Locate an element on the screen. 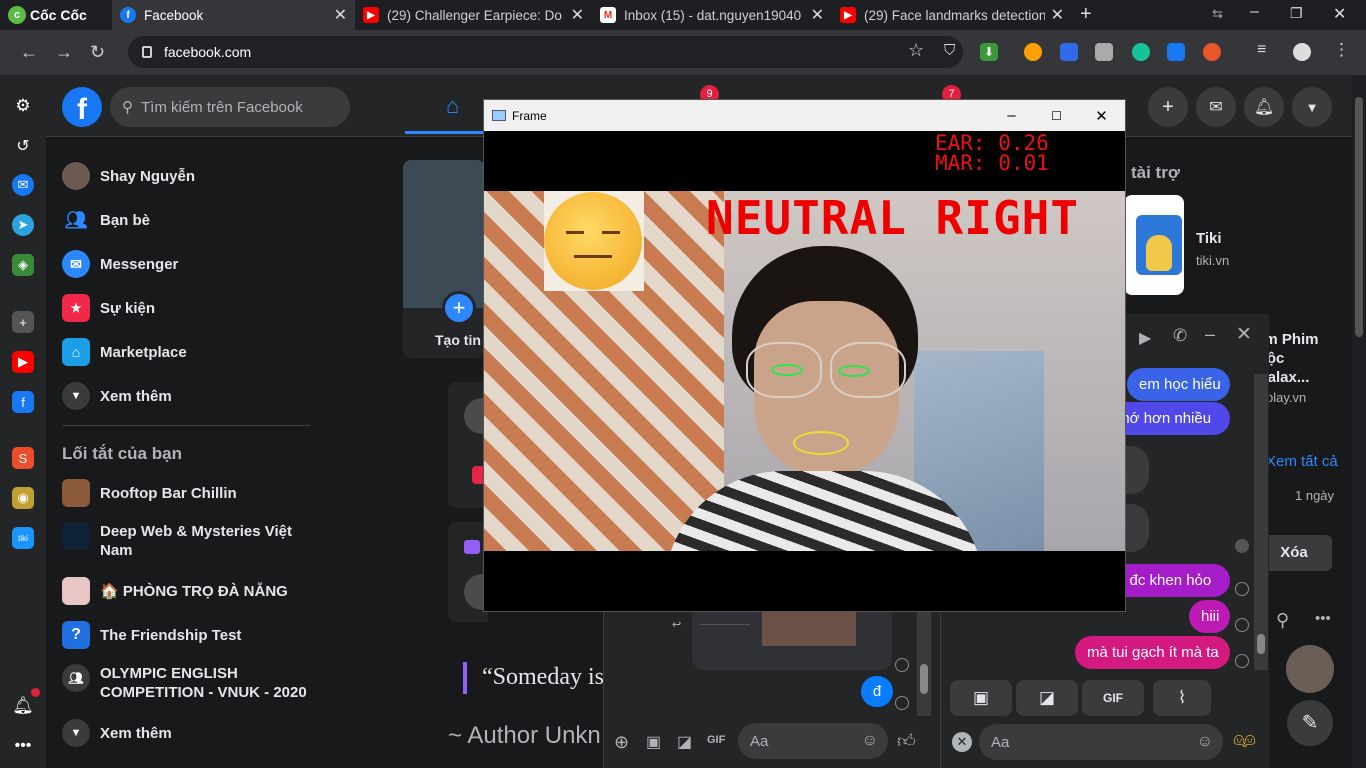 Image resolution: width=1366 pixels, height=768 pixels. account-chevron-down-icon: ▼ is located at coordinates (1312, 107).